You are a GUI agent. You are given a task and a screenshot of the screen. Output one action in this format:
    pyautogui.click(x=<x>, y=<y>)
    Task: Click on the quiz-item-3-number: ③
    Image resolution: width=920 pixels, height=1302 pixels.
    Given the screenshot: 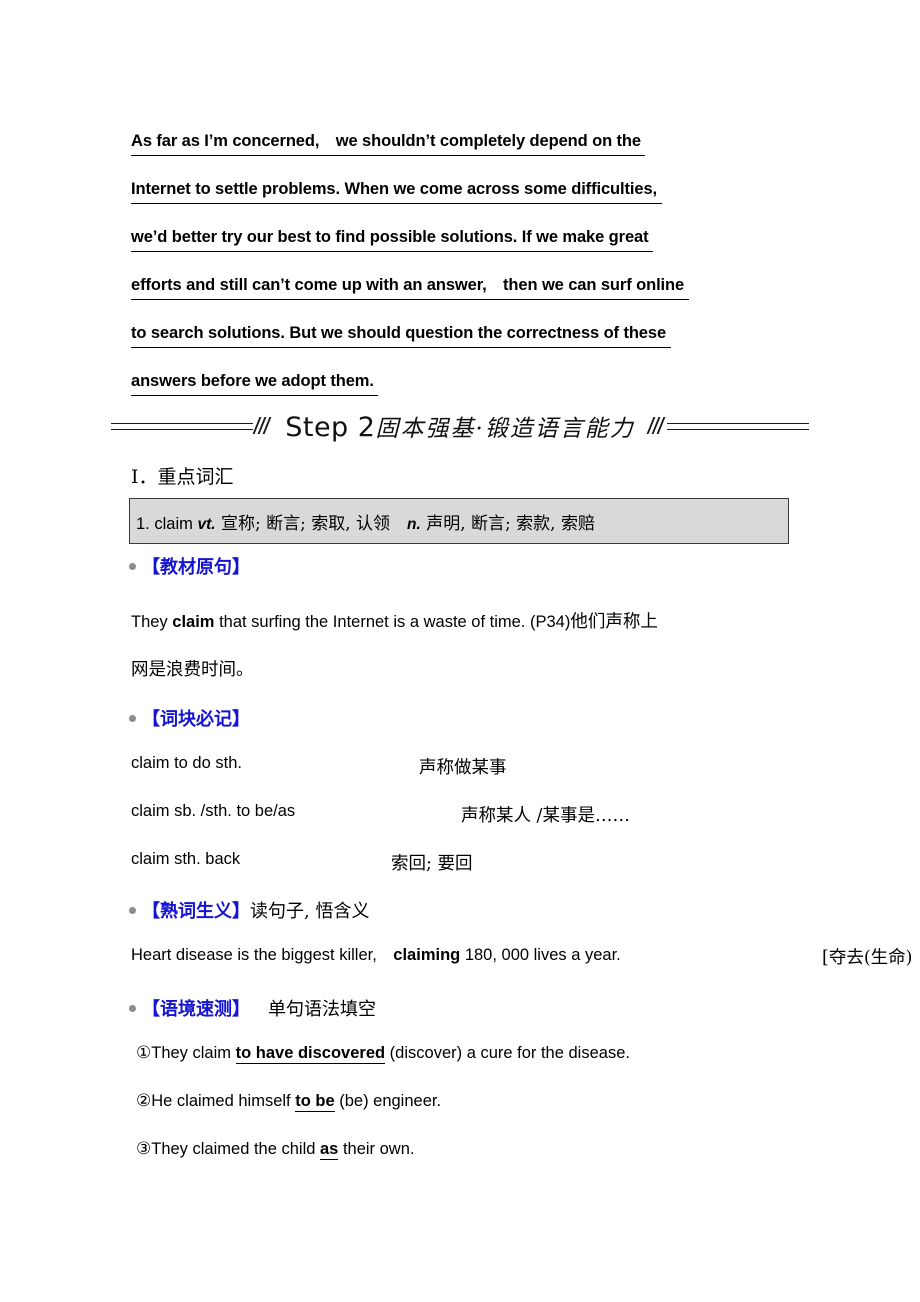 What is the action you would take?
    pyautogui.click(x=144, y=1149)
    